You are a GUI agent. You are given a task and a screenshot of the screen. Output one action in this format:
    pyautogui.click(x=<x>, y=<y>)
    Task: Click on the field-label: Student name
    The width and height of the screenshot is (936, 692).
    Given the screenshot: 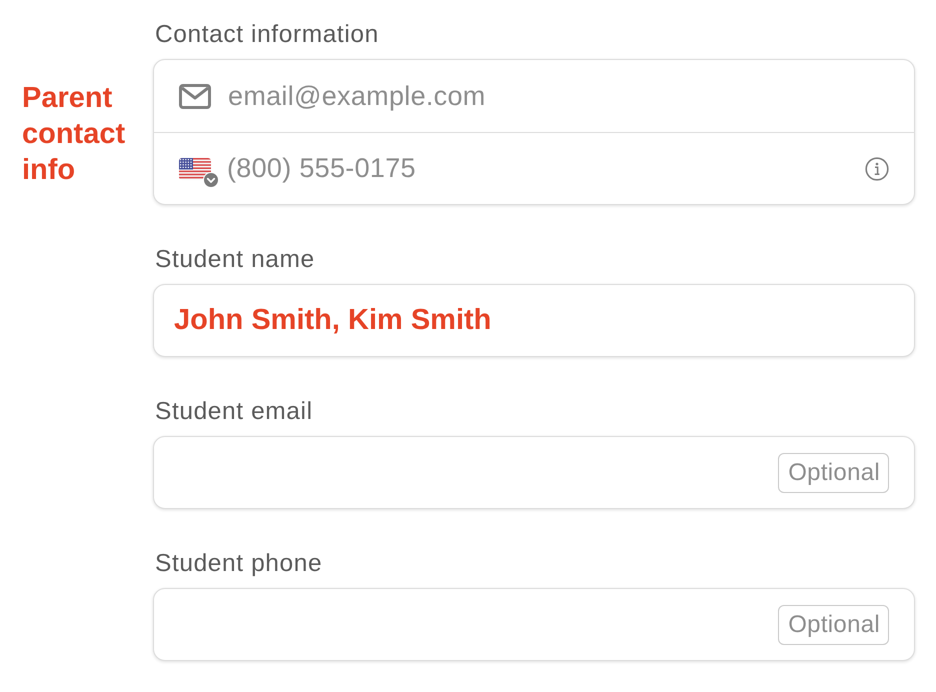 What is the action you would take?
    pyautogui.click(x=235, y=260)
    